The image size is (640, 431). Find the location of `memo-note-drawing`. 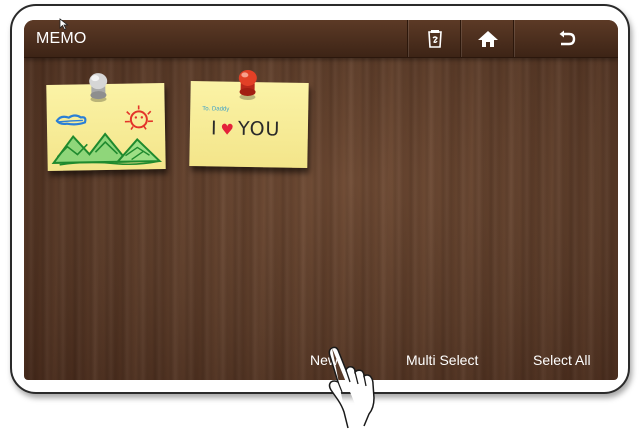

memo-note-drawing is located at coordinates (106, 122).